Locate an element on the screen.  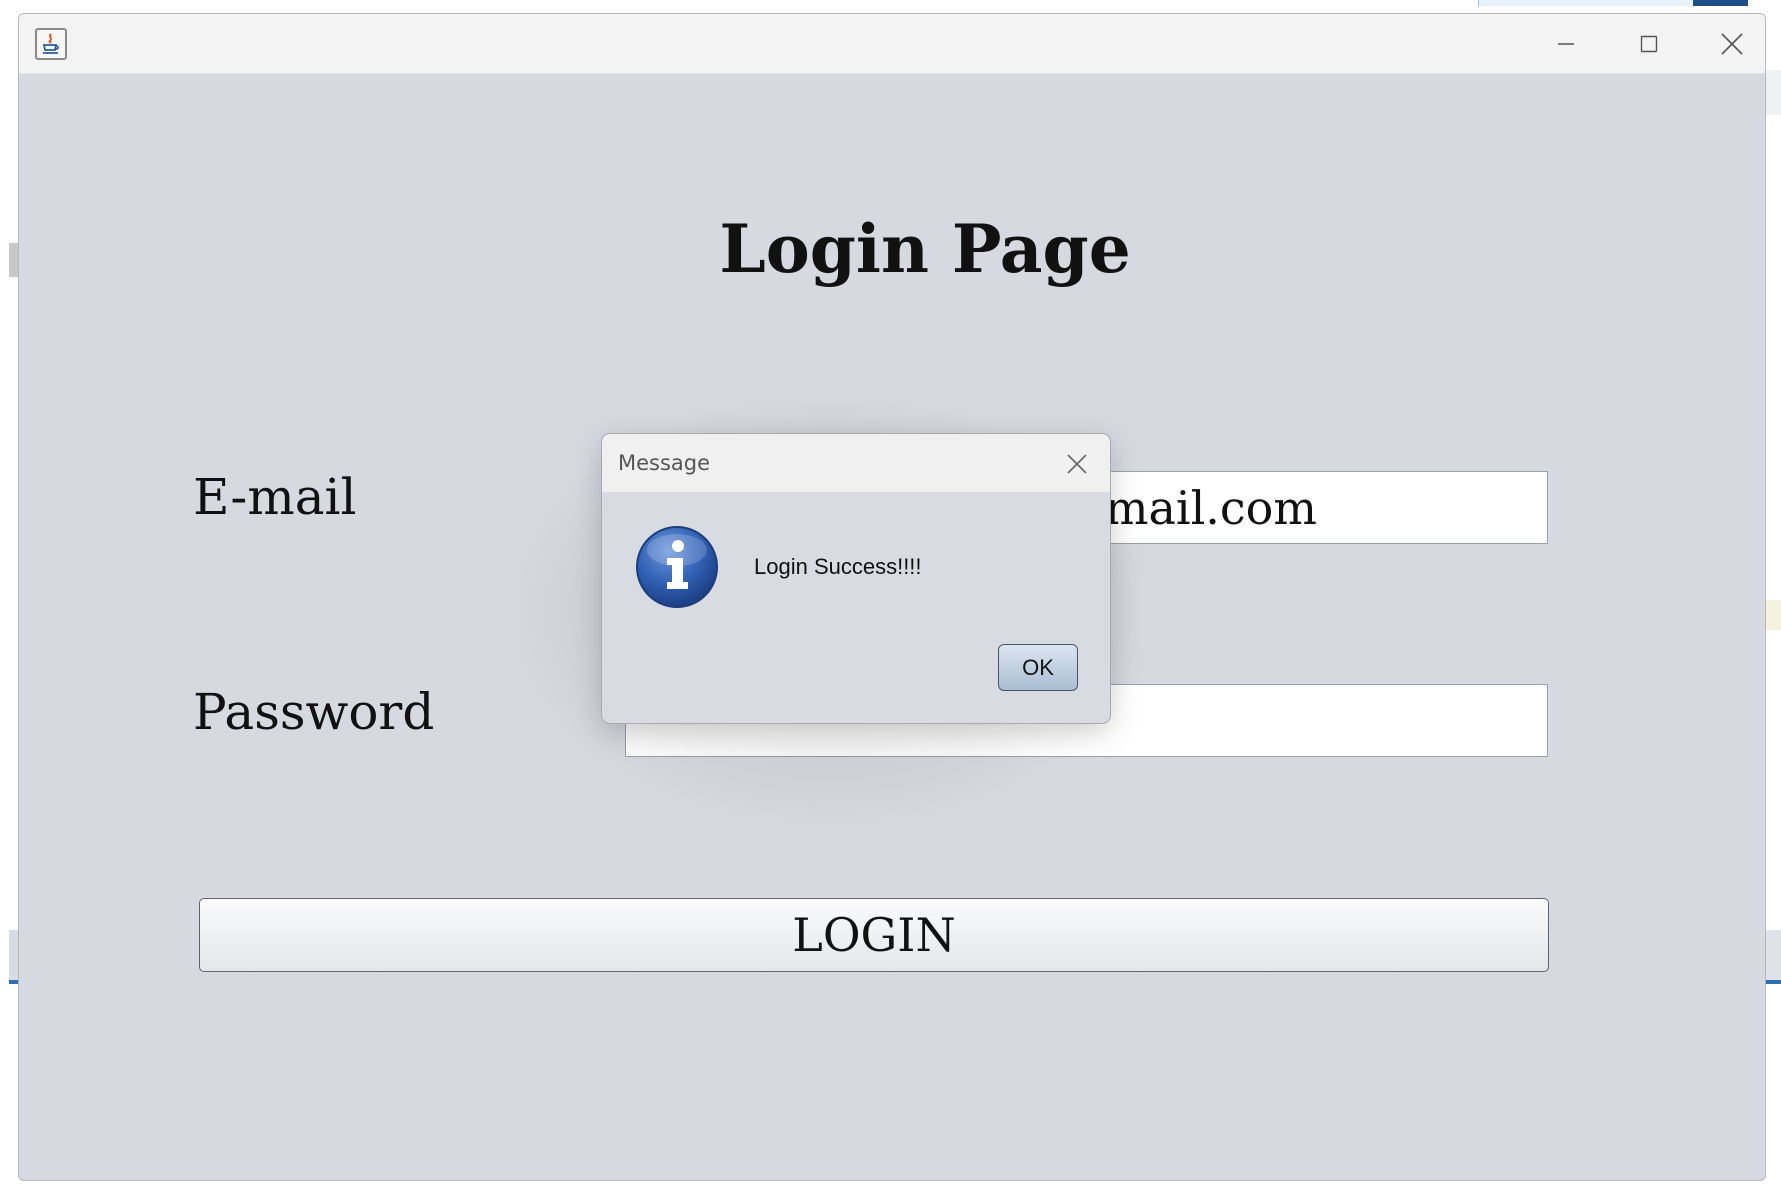
maximize-button is located at coordinates (1649, 44).